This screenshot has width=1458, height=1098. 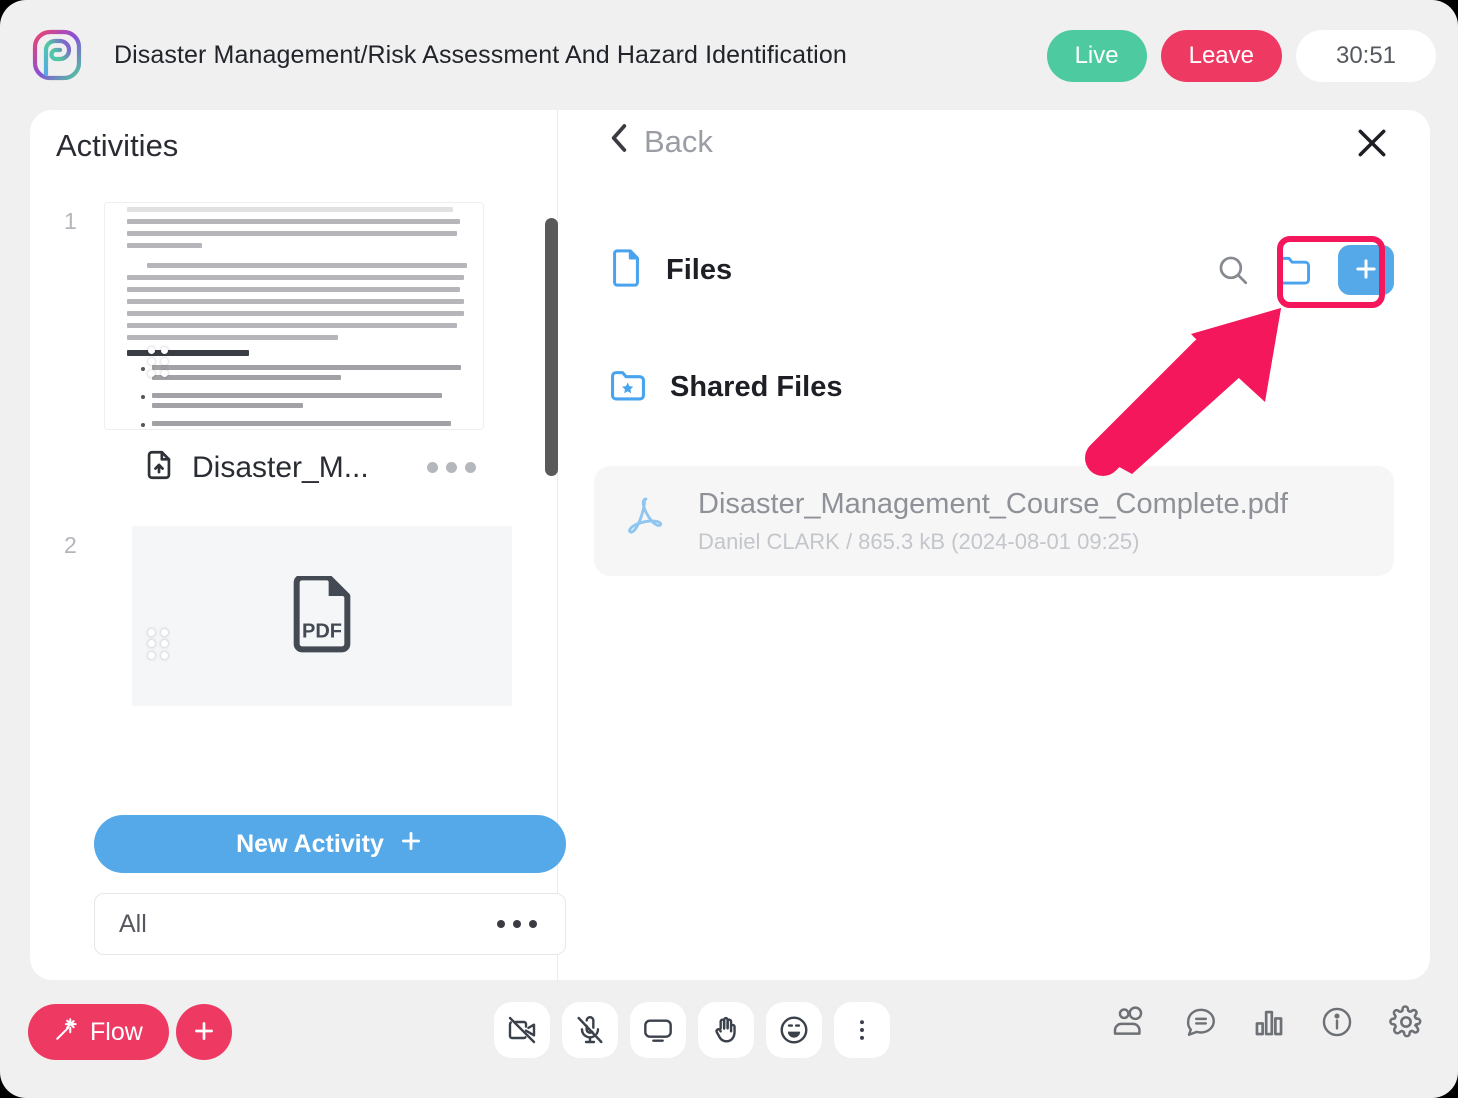 What do you see at coordinates (117, 145) in the screenshot?
I see `activities-title: Activities` at bounding box center [117, 145].